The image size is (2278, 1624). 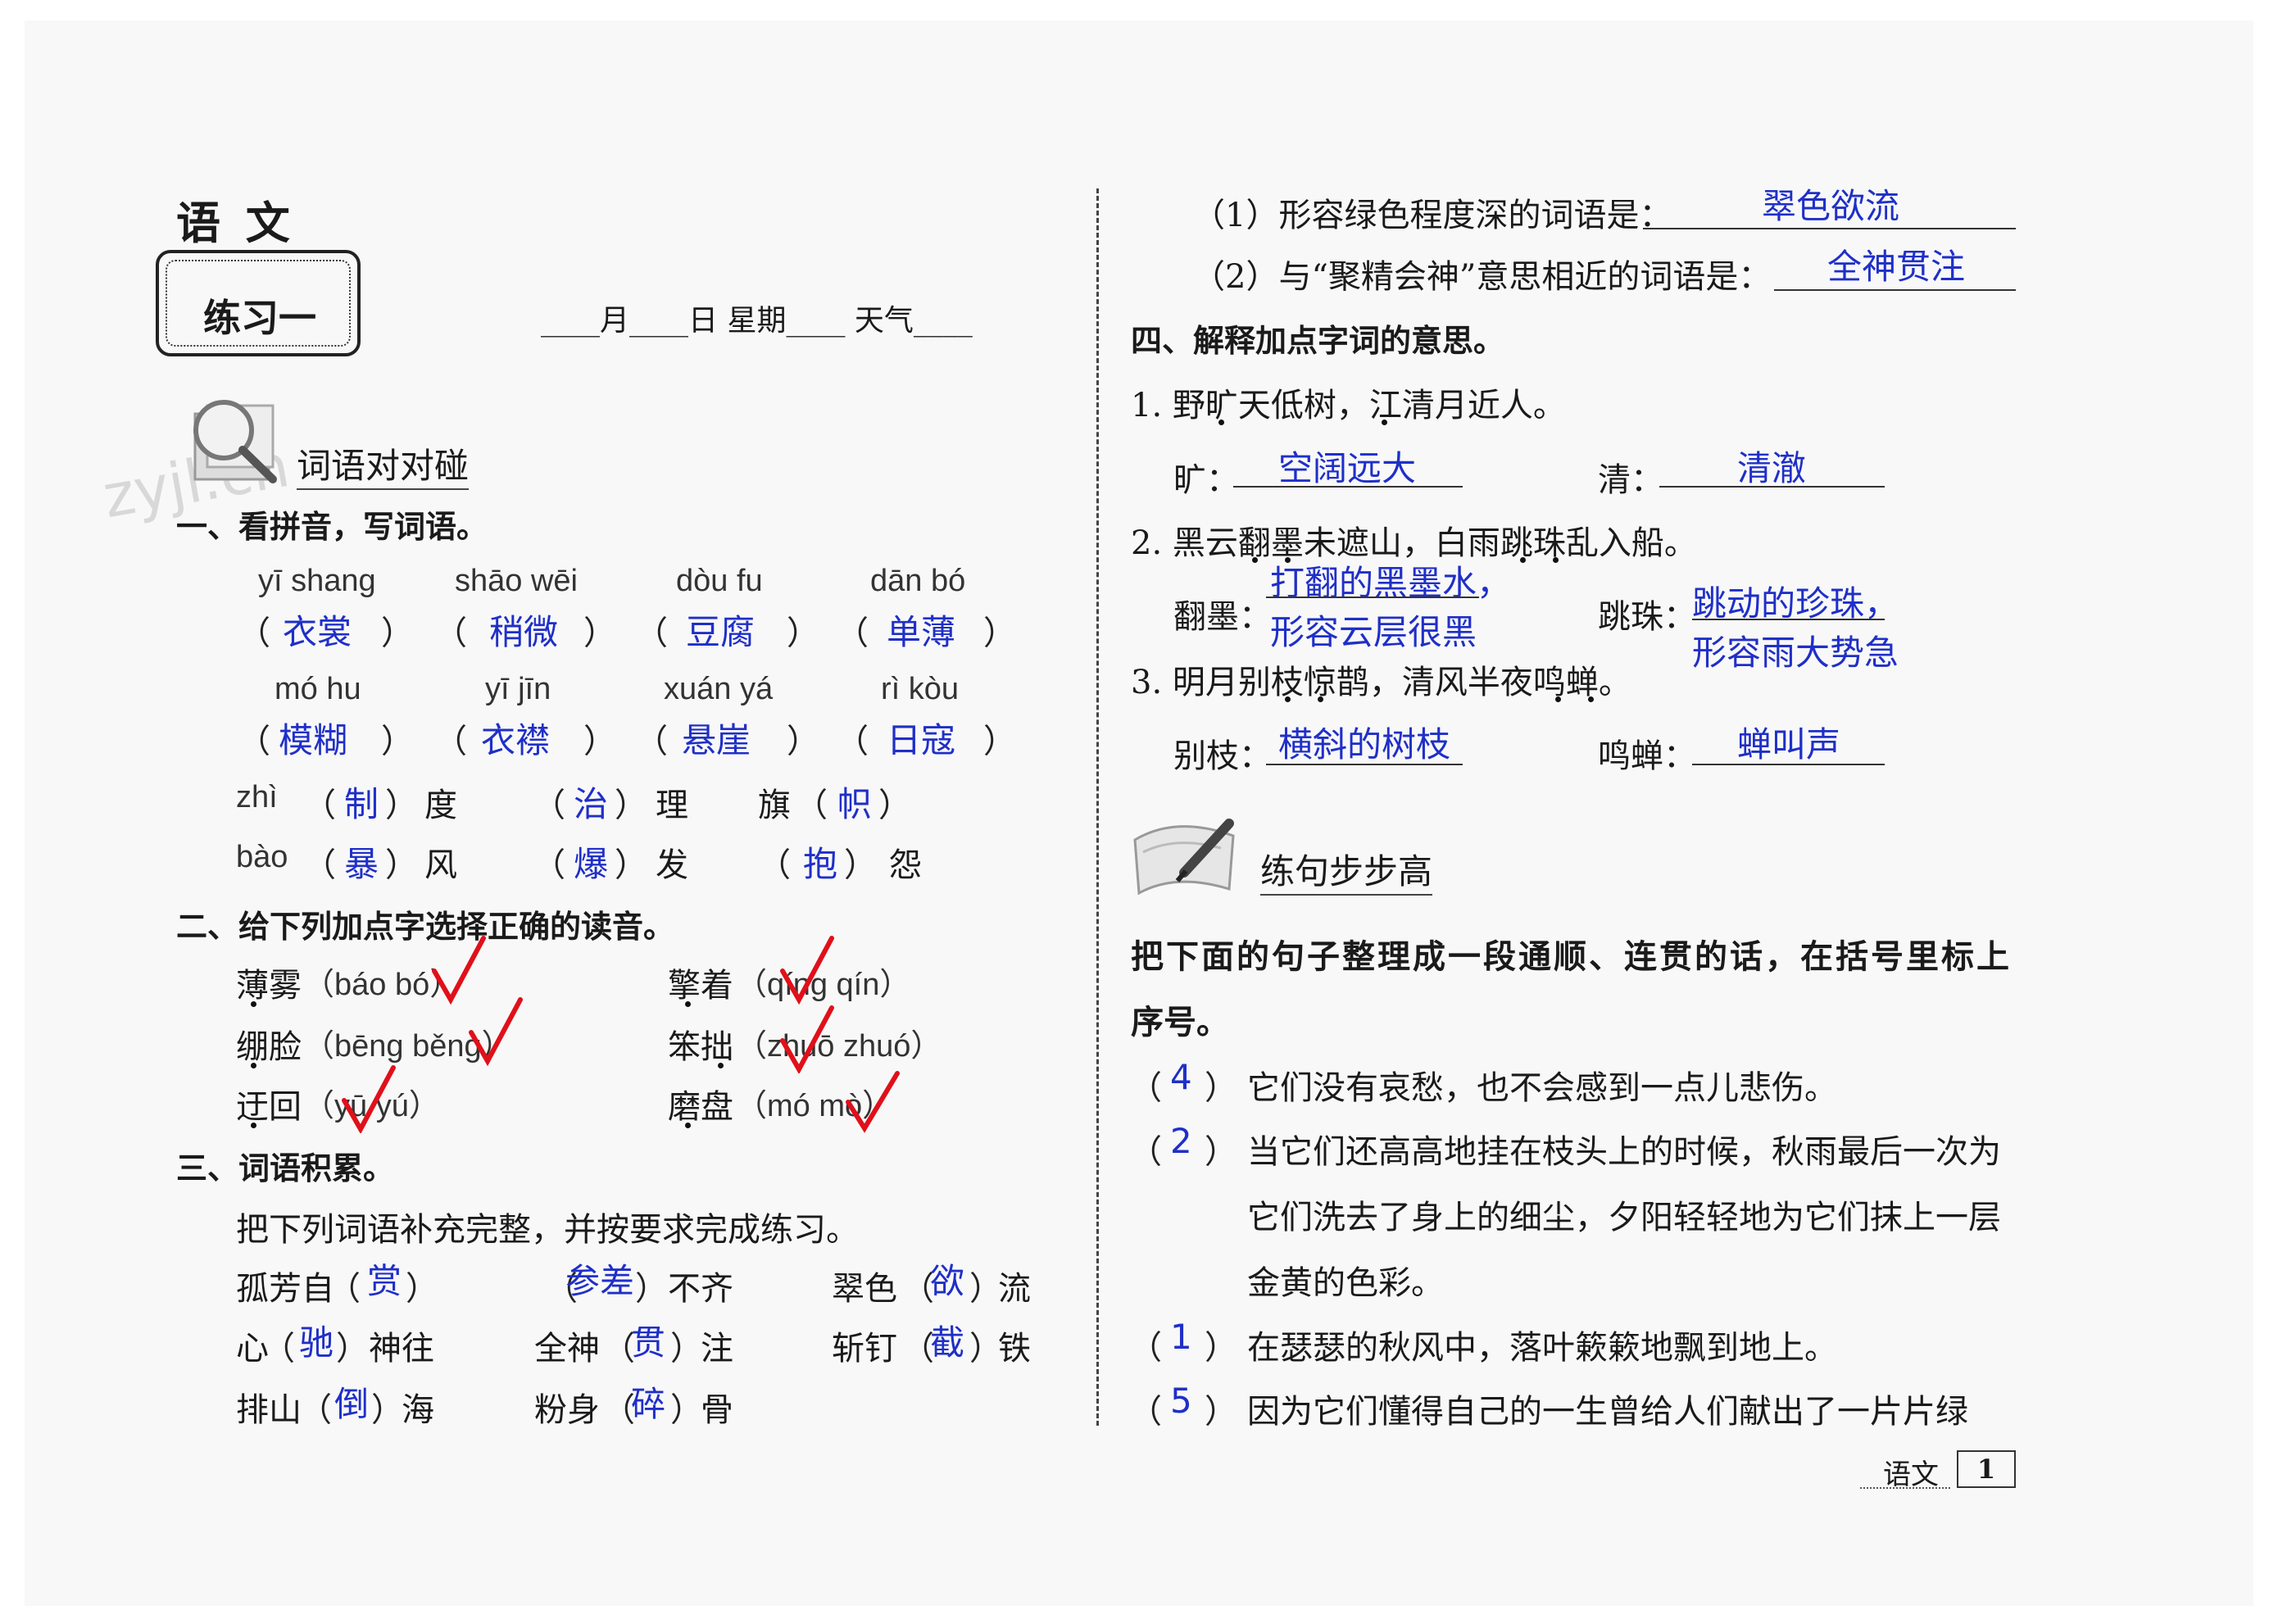 I want to click on answer-text: 形容雨大势急, so click(x=1795, y=653).